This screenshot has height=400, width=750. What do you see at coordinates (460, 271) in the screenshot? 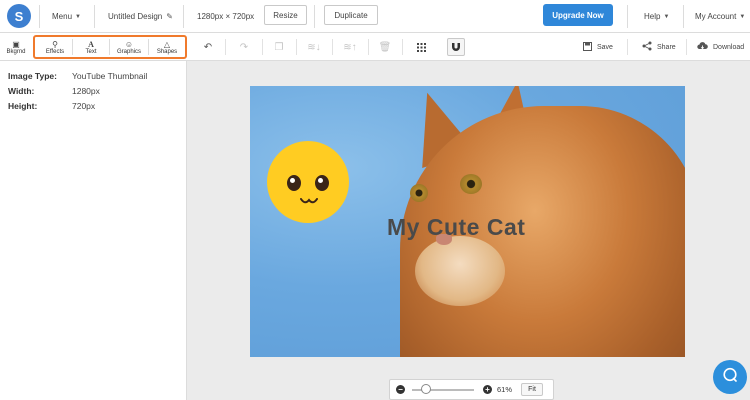
I see `cat-photo-muzzle` at bounding box center [460, 271].